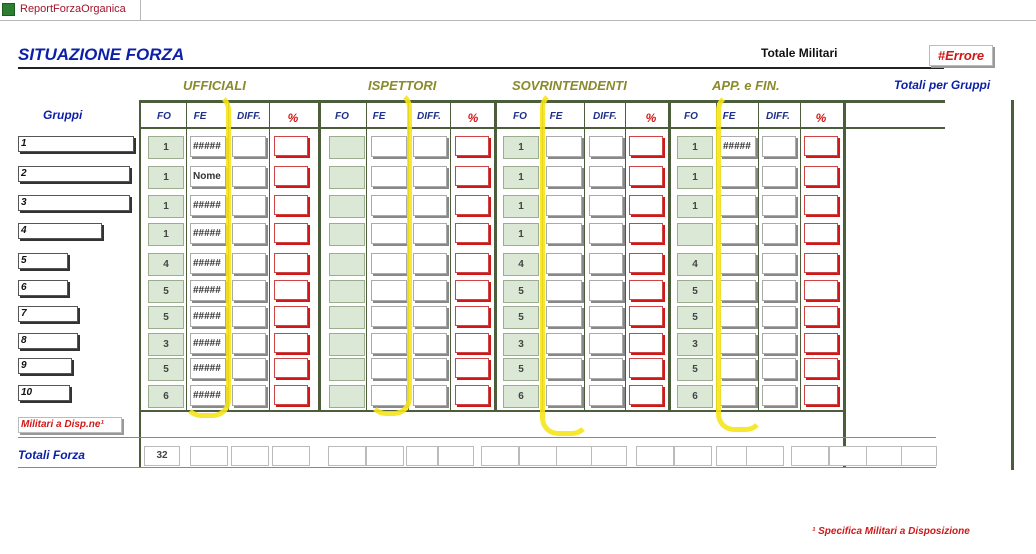 Image resolution: width=1036 pixels, height=554 pixels. What do you see at coordinates (521, 344) in the screenshot?
I see `fo-sov-8: 3` at bounding box center [521, 344].